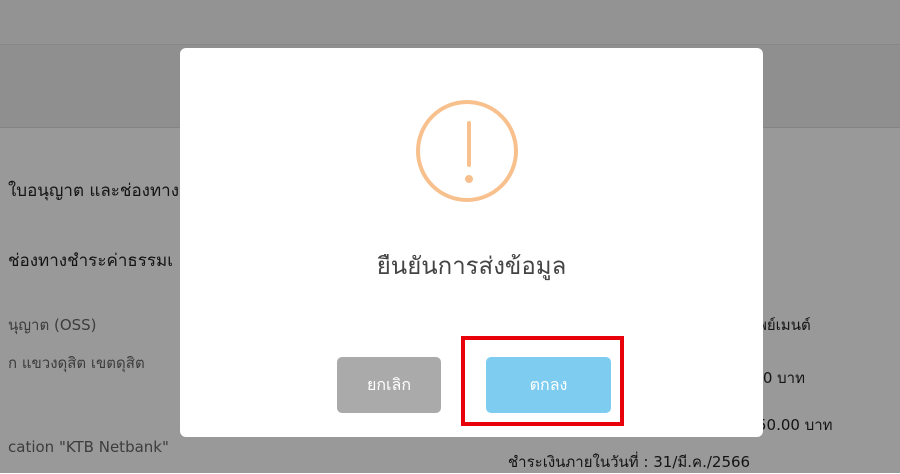  Describe the element at coordinates (542, 381) in the screenshot. I see `highlight-box` at that location.